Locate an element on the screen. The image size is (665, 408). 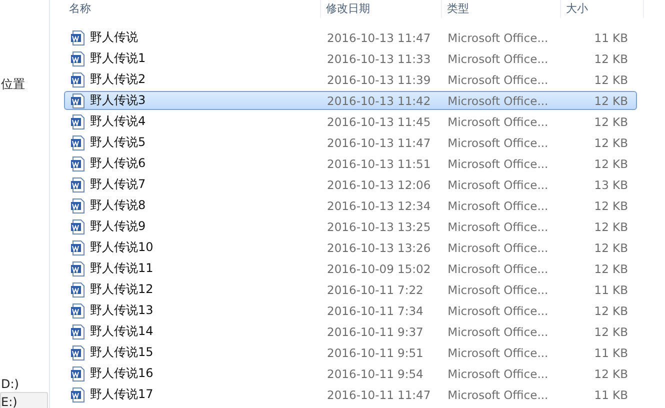
date-cell-text: 2016-10-13 11:42 is located at coordinates (379, 101).